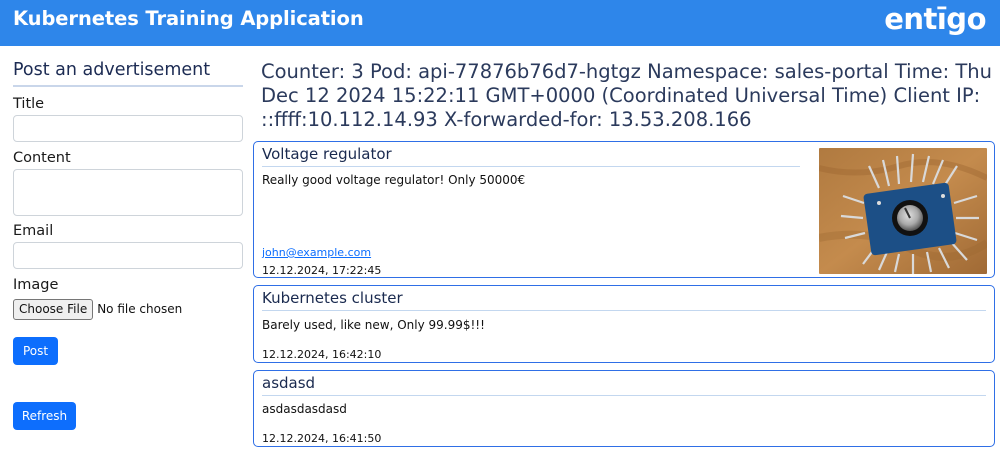 The height and width of the screenshot is (459, 1000). I want to click on app-header: Kubernetes Training Application entīgo, so click(500, 23).